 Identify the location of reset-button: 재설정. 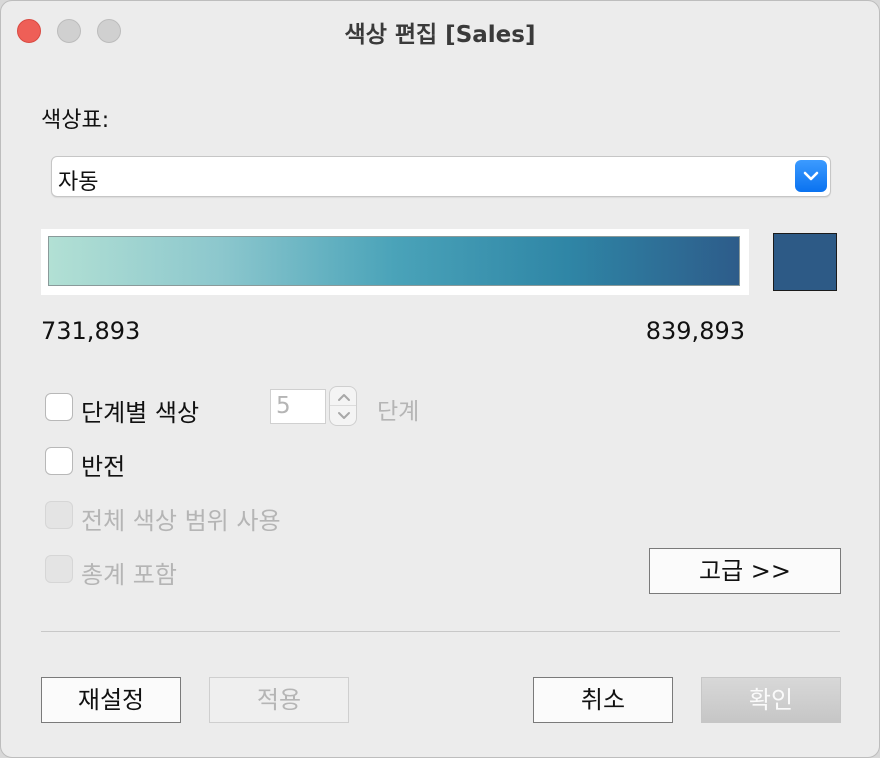
(111, 700).